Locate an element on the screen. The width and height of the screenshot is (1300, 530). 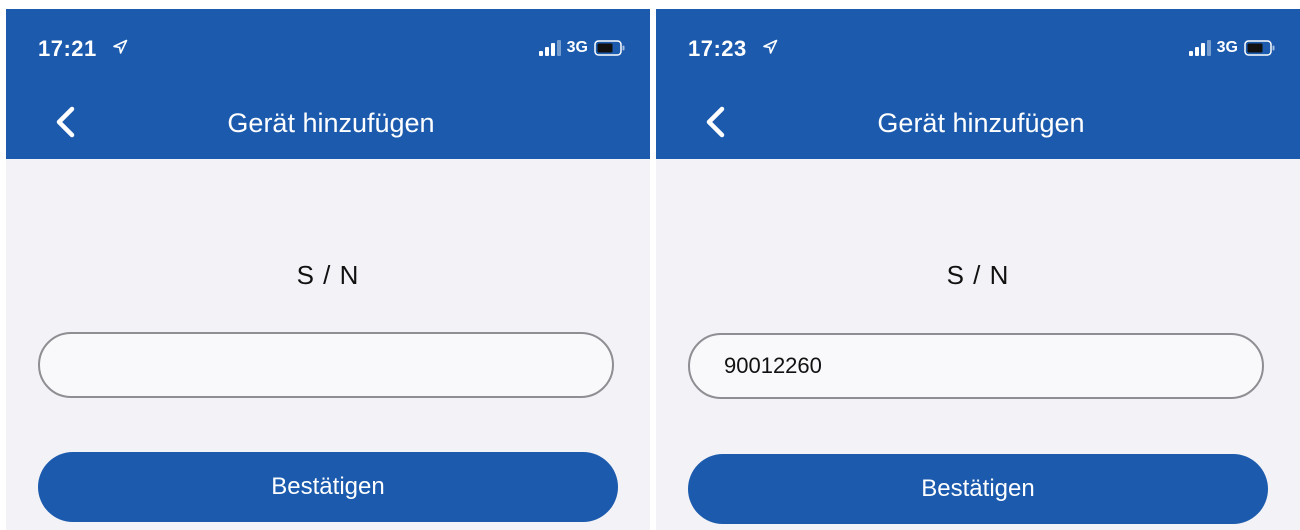
header-bar: 17:21 3G Gerät hinzufügen is located at coordinates (328, 84).